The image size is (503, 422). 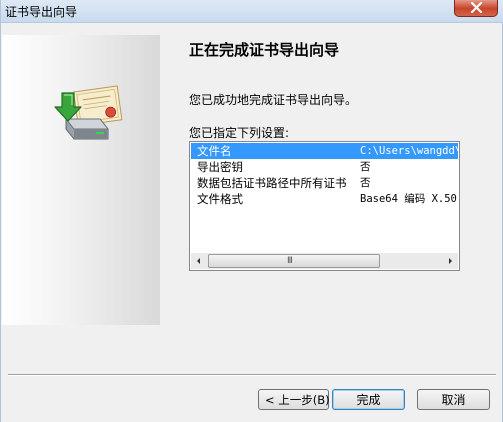 I want to click on settings-row-file-name: 文件名 C:\Users\wangdd\, so click(x=324, y=151).